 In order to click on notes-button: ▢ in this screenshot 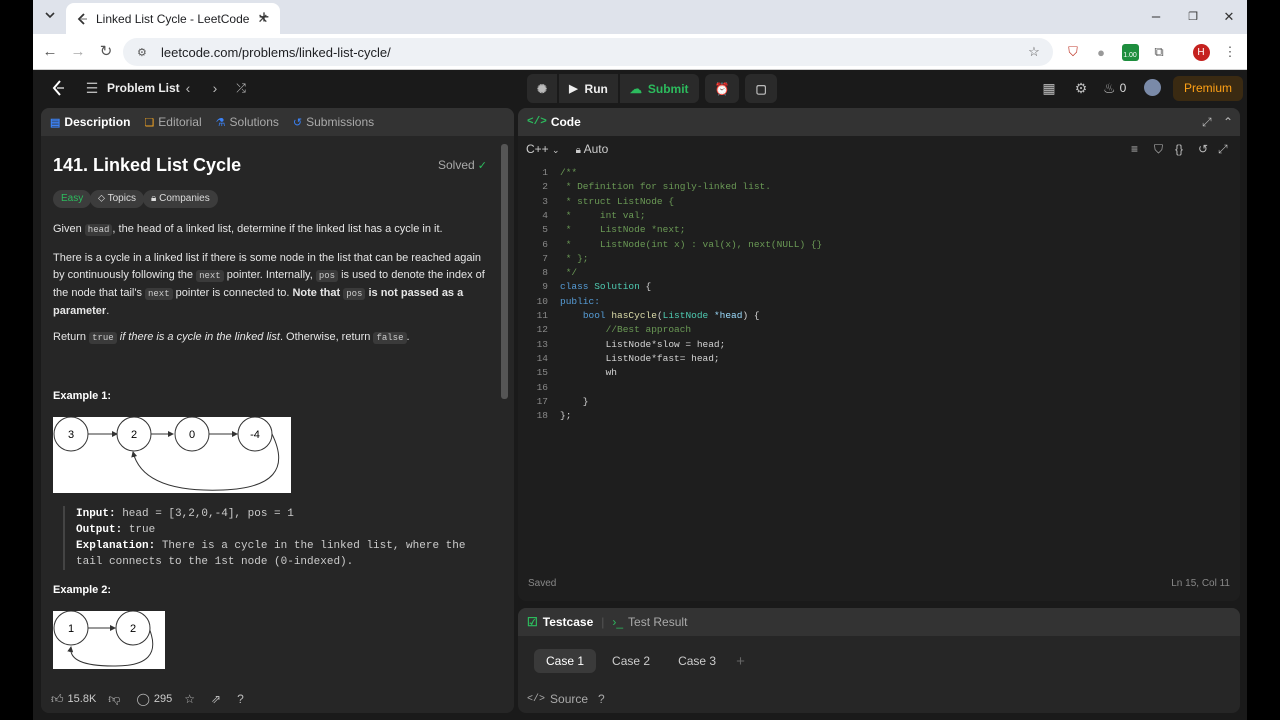, I will do `click(761, 88)`.